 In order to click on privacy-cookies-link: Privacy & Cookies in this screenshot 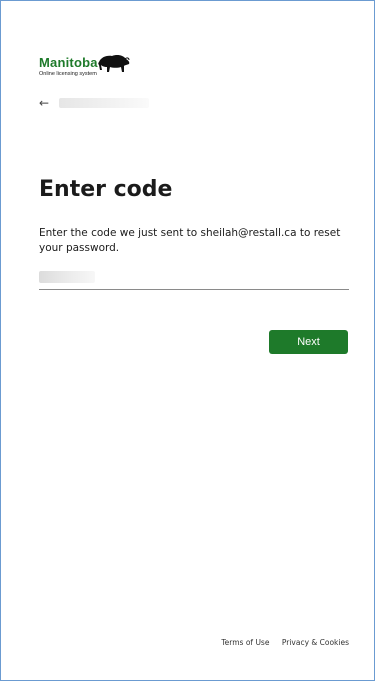, I will do `click(315, 642)`.